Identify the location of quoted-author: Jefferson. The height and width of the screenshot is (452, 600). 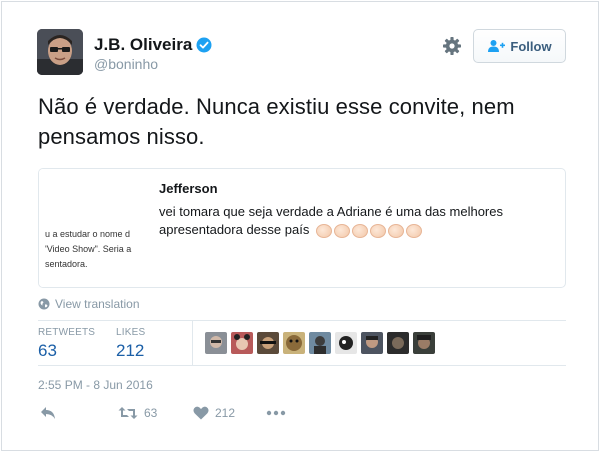
(188, 188).